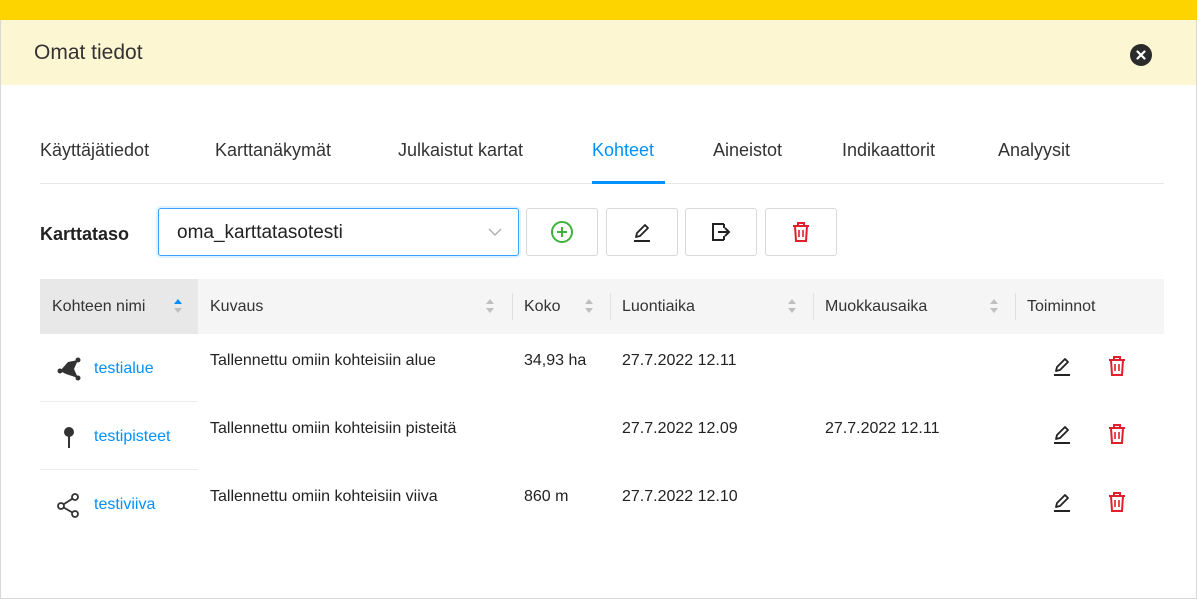 Image resolution: width=1197 pixels, height=599 pixels. I want to click on area-icon, so click(69, 369).